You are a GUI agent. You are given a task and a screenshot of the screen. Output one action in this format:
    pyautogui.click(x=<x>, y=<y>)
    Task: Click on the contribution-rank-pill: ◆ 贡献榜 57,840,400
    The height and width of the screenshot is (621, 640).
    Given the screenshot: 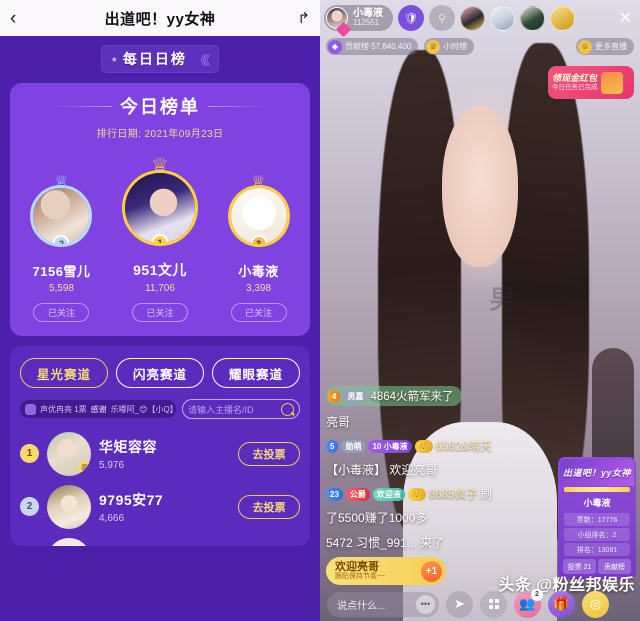 What is the action you would take?
    pyautogui.click(x=372, y=46)
    